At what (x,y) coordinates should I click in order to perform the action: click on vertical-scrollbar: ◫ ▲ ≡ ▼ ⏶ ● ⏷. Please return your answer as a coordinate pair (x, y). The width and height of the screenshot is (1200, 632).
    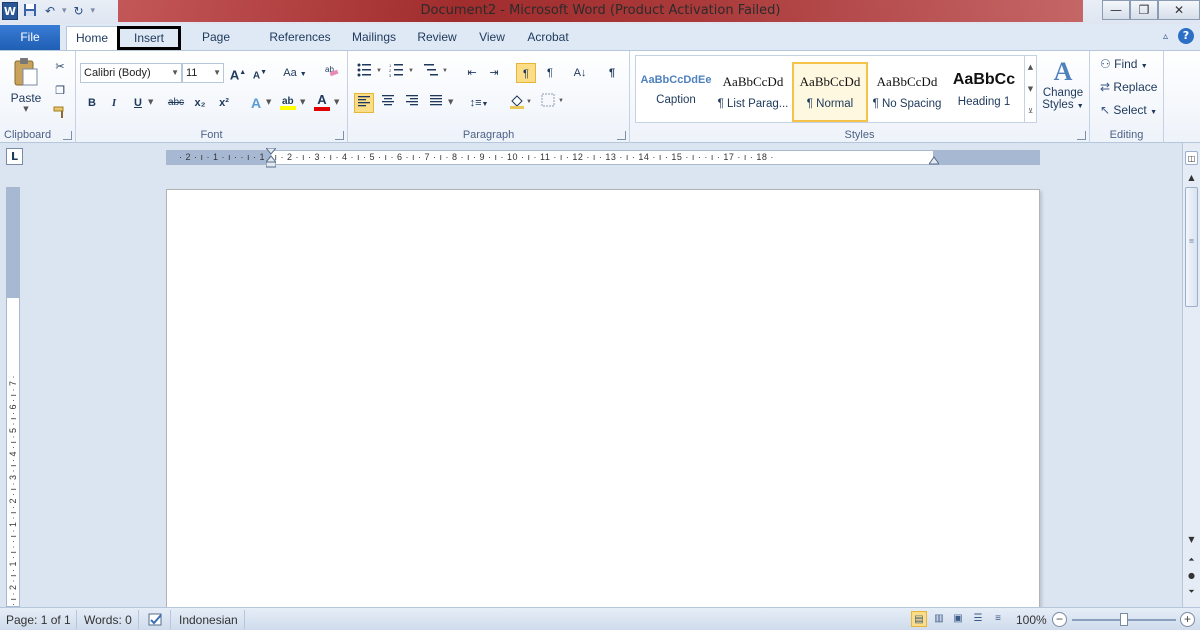
    Looking at the image, I should click on (1191, 375).